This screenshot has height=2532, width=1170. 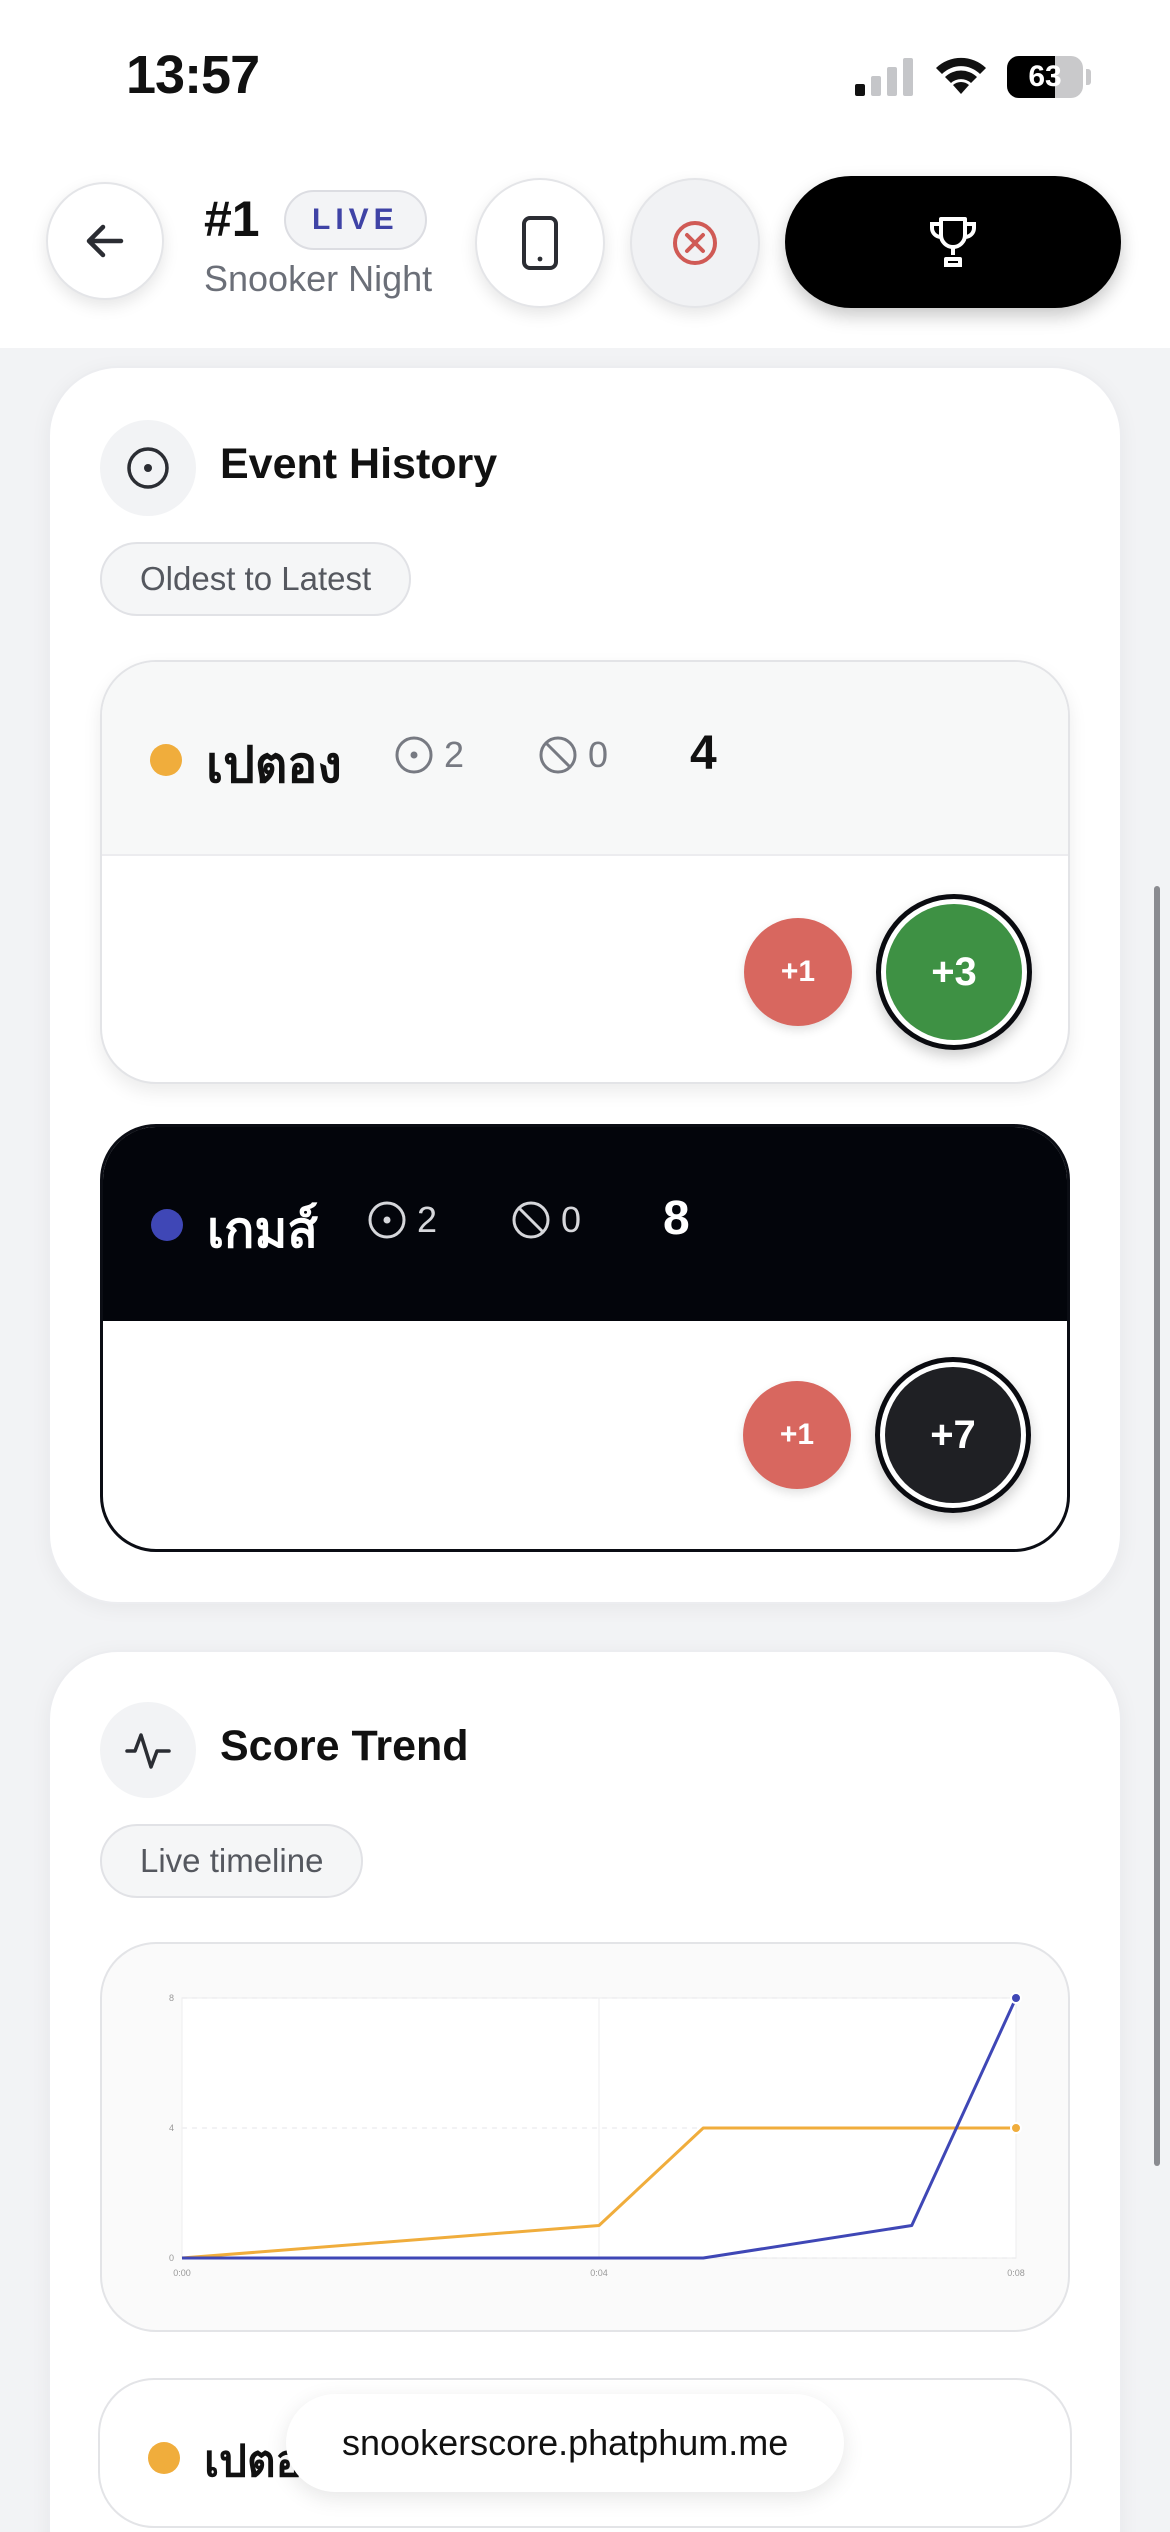 I want to click on end-match-button, so click(x=695, y=243).